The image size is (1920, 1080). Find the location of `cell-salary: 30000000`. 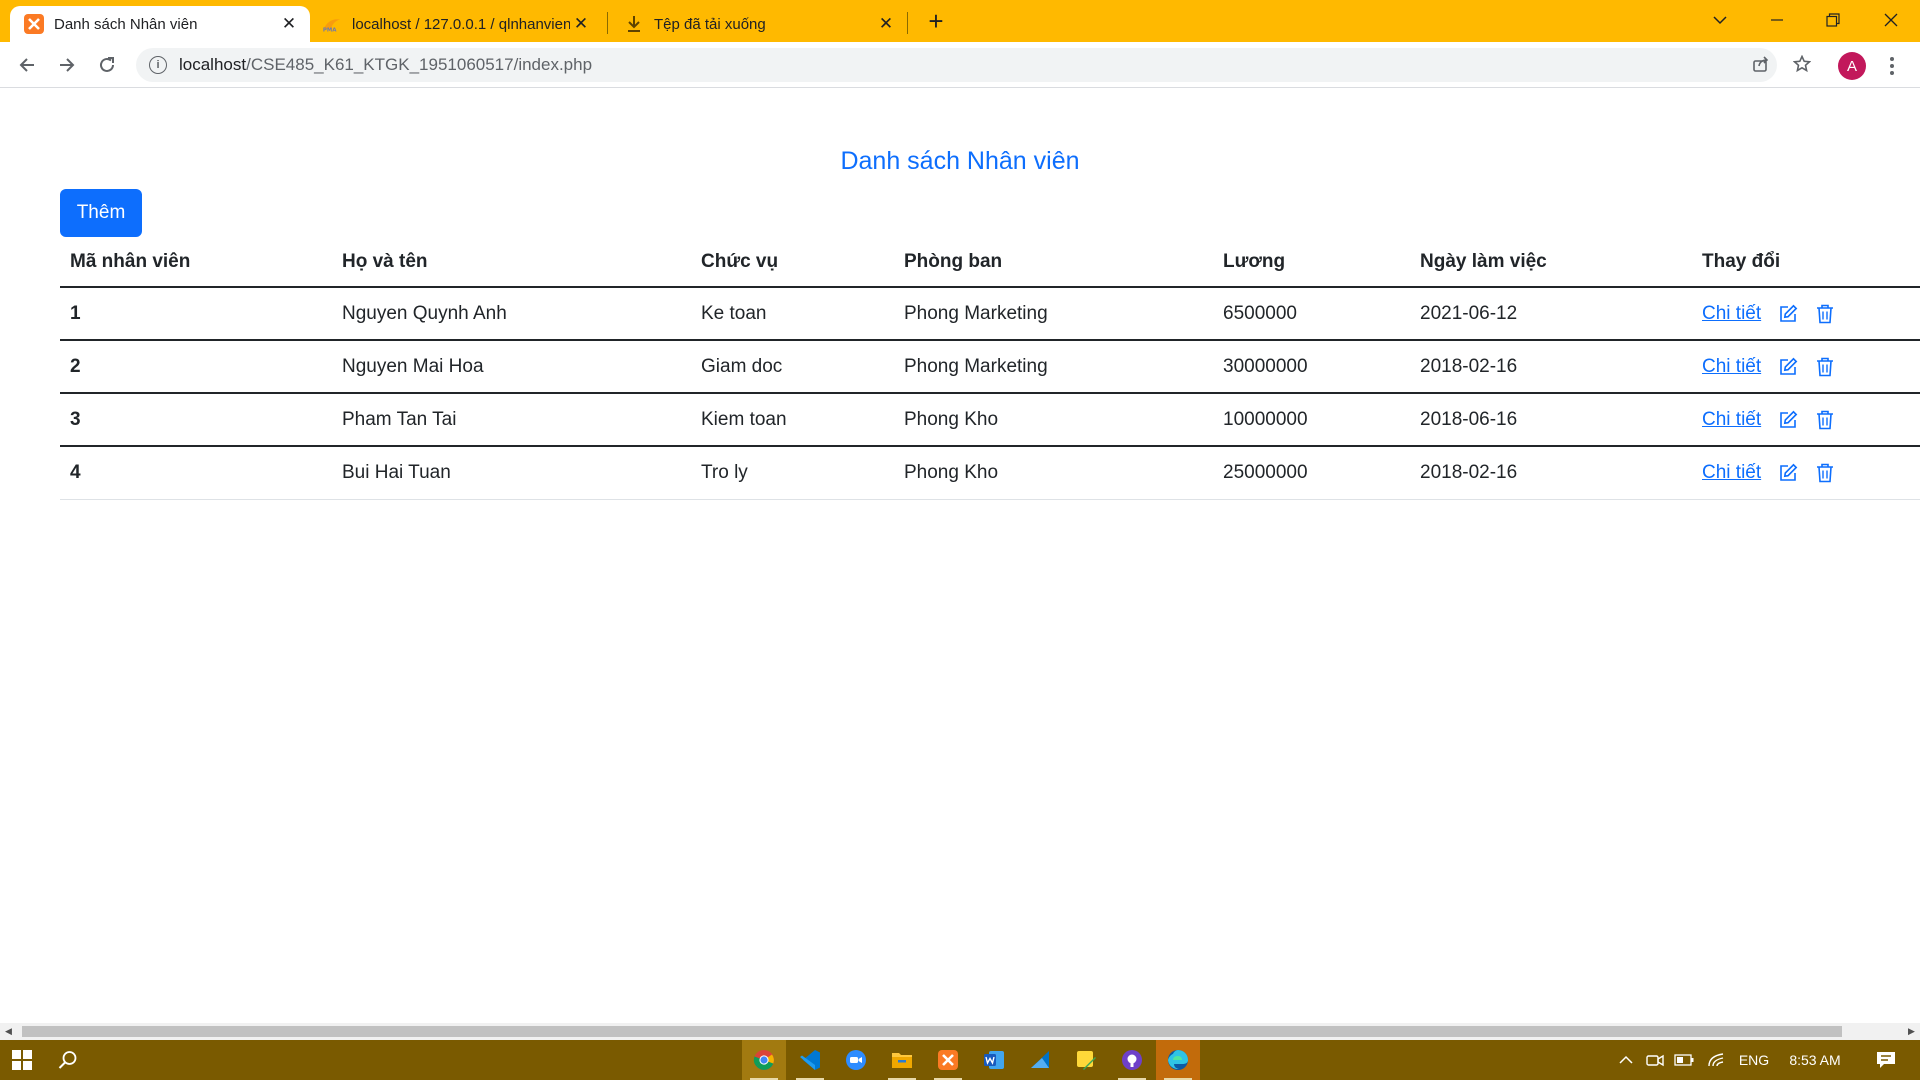

cell-salary: 30000000 is located at coordinates (1311, 367).